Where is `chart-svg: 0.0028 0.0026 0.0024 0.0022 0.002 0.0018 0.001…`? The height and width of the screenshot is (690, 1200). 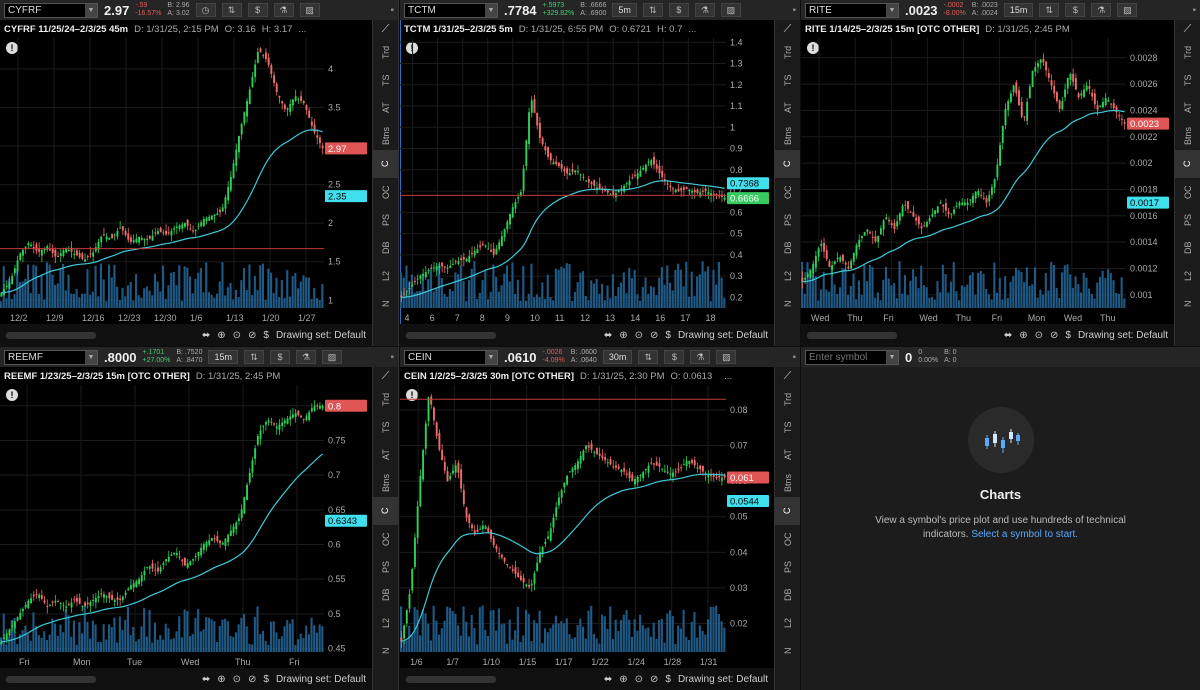 chart-svg: 0.0028 0.0026 0.0024 0.0022 0.002 0.0018 0.001… is located at coordinates (987, 181).